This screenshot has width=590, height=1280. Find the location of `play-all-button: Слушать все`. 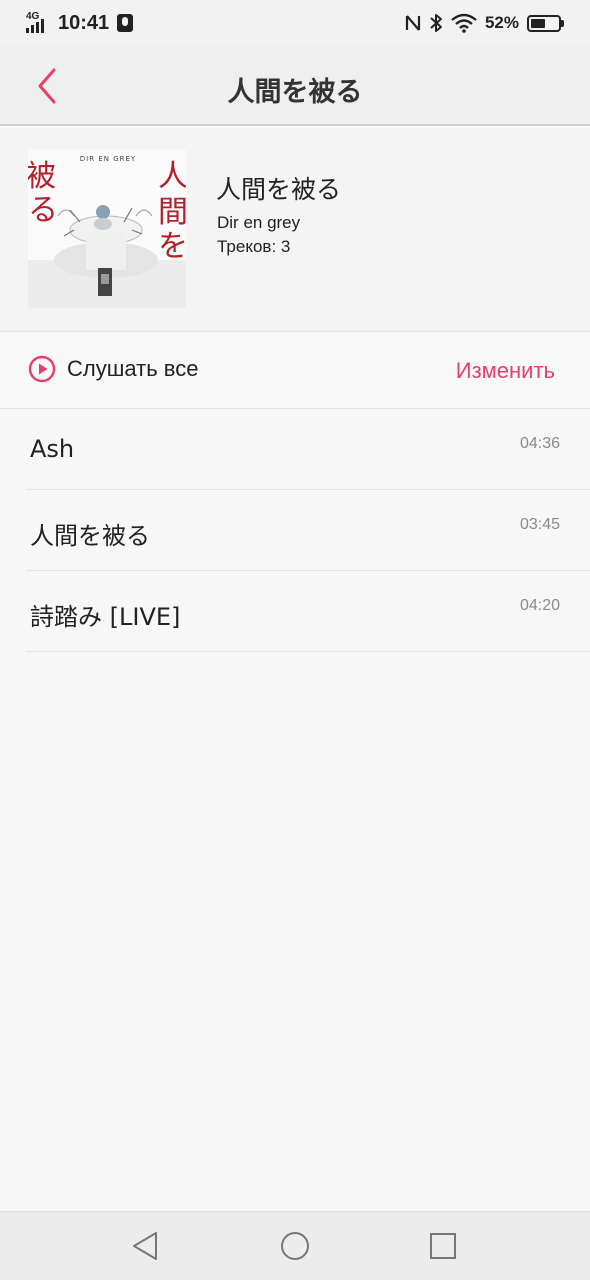

play-all-button: Слушать все is located at coordinates (113, 369).